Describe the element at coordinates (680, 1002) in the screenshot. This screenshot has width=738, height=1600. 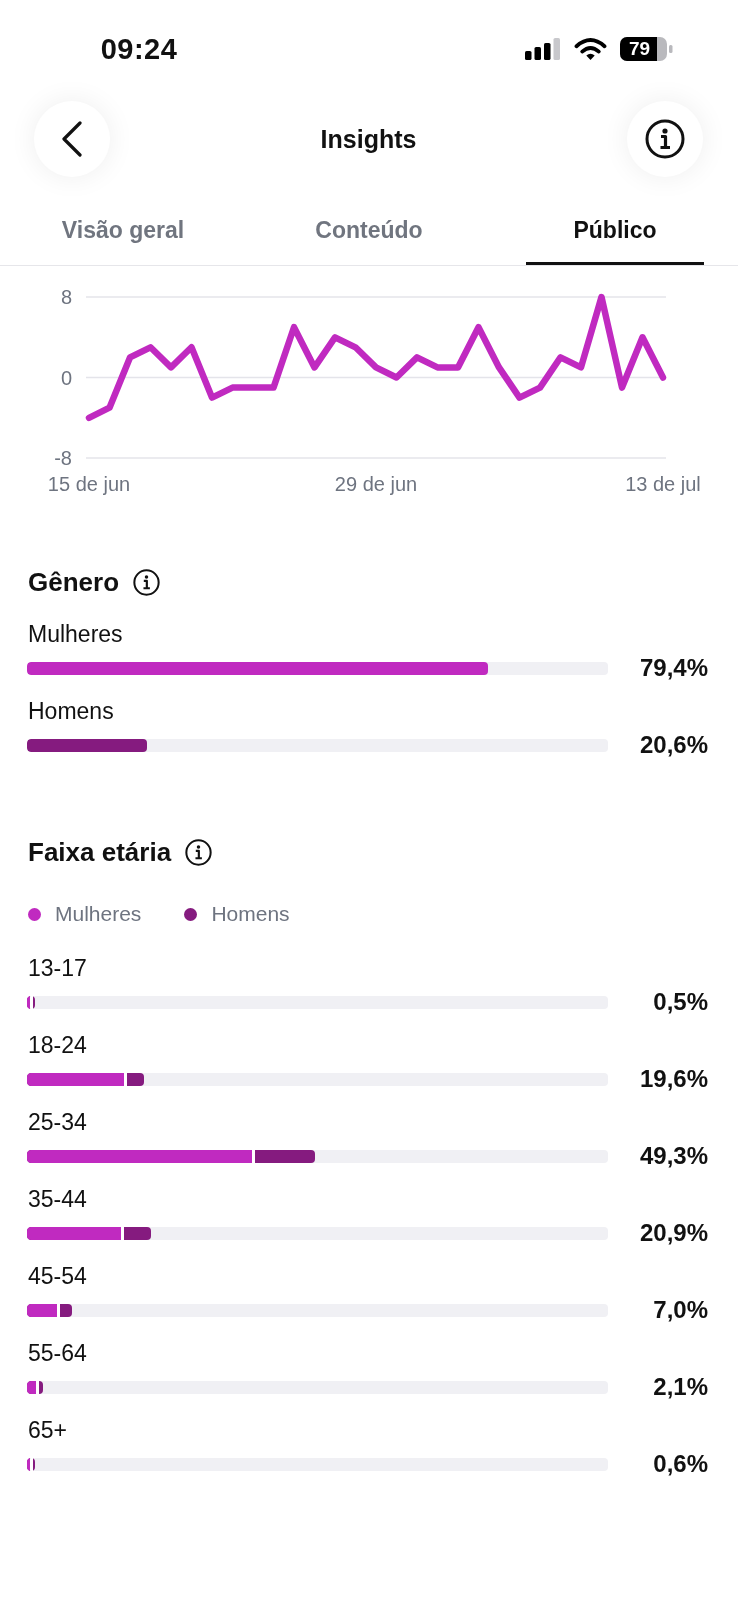
I see `percentage-value: 0,5%` at that location.